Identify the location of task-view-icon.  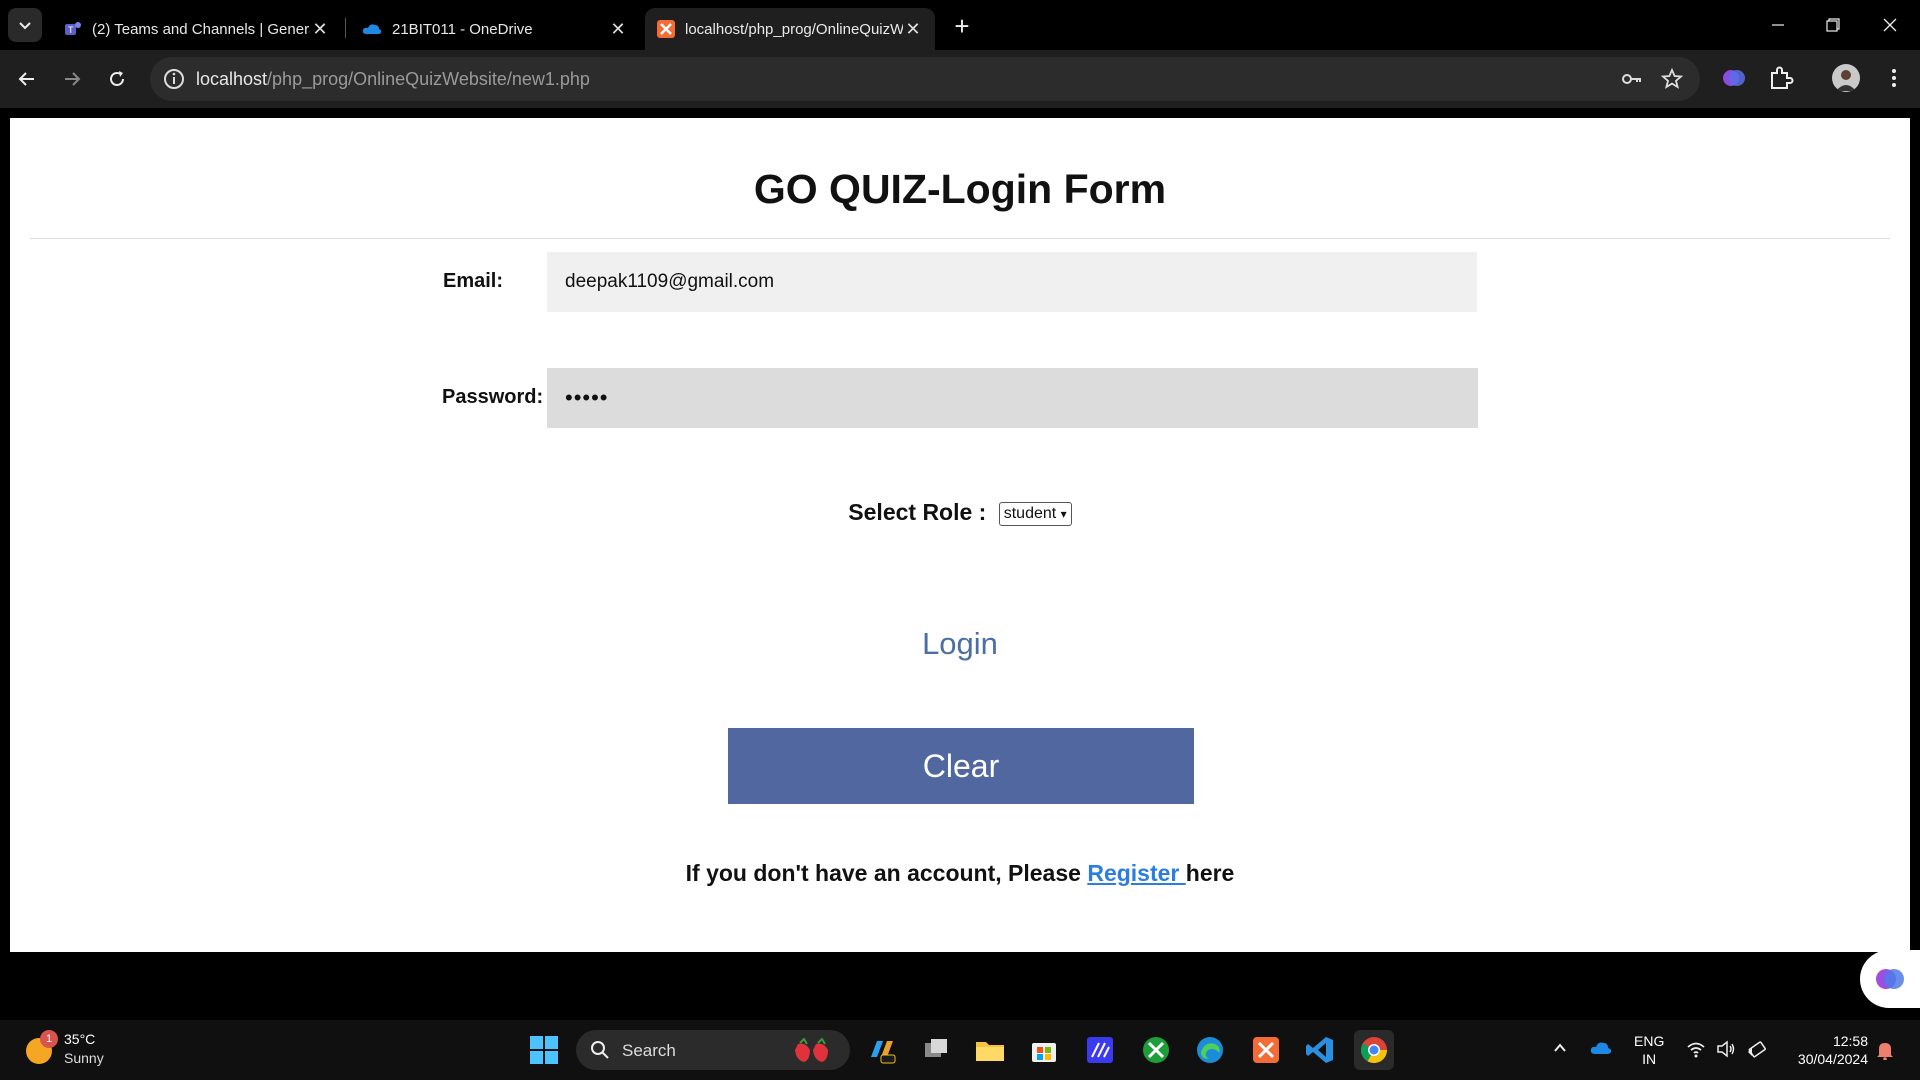
(936, 1048).